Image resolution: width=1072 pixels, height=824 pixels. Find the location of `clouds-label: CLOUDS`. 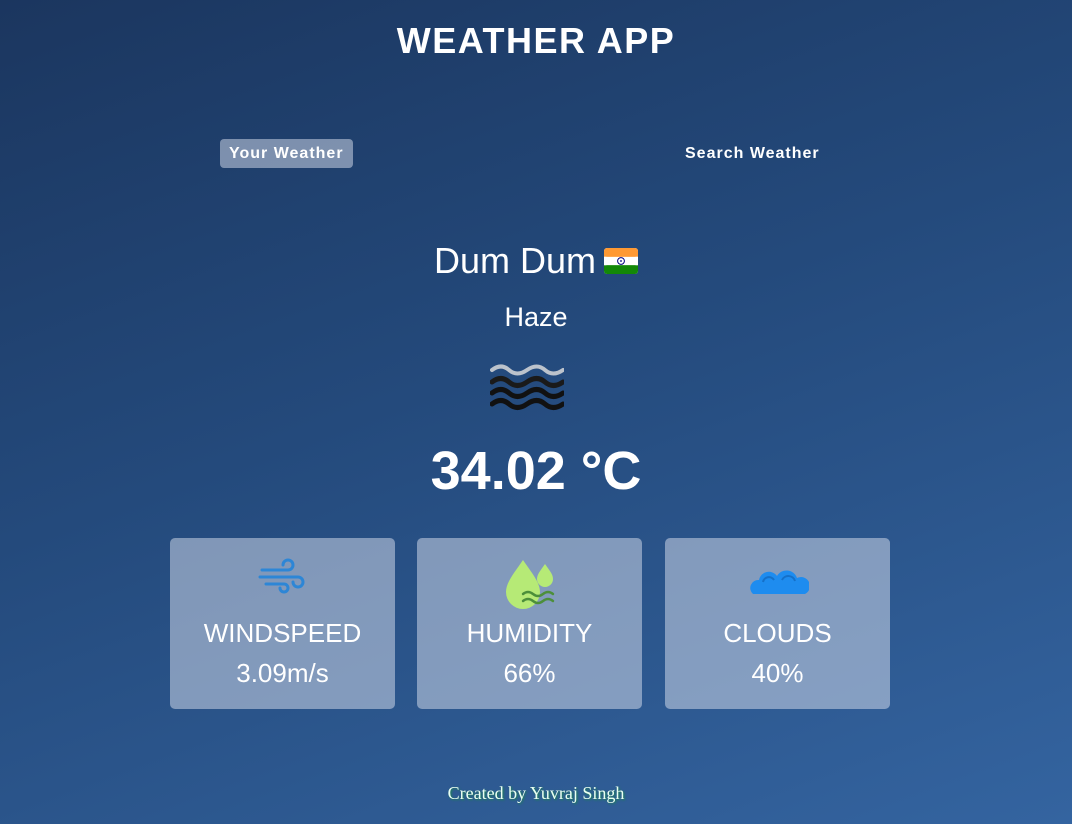

clouds-label: CLOUDS is located at coordinates (777, 633).